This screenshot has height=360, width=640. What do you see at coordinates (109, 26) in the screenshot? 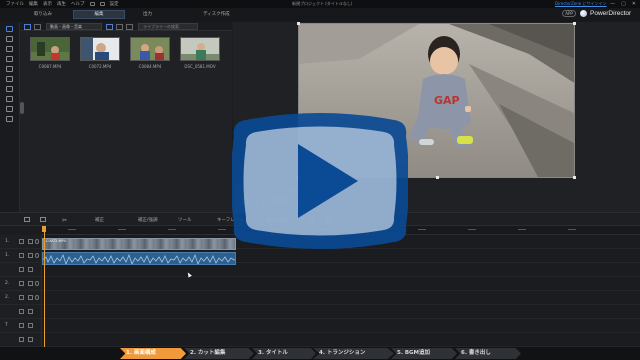
I see `view-toggle-icon` at bounding box center [109, 26].